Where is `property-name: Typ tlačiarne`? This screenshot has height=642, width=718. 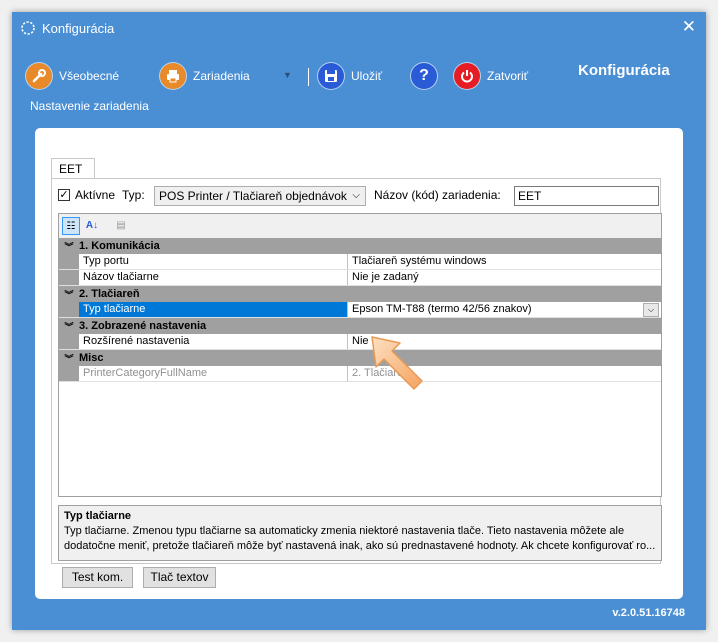 property-name: Typ tlačiarne is located at coordinates (213, 309).